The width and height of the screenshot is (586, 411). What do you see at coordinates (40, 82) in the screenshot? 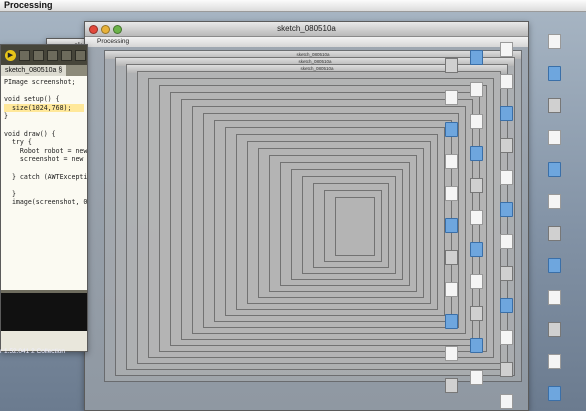
I see `code-line: PImage screenshot;` at bounding box center [40, 82].